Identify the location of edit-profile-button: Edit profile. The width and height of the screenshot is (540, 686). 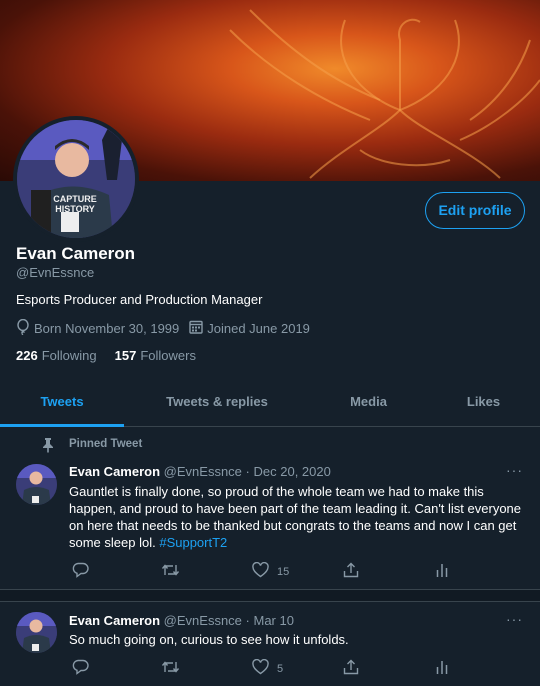
(475, 210).